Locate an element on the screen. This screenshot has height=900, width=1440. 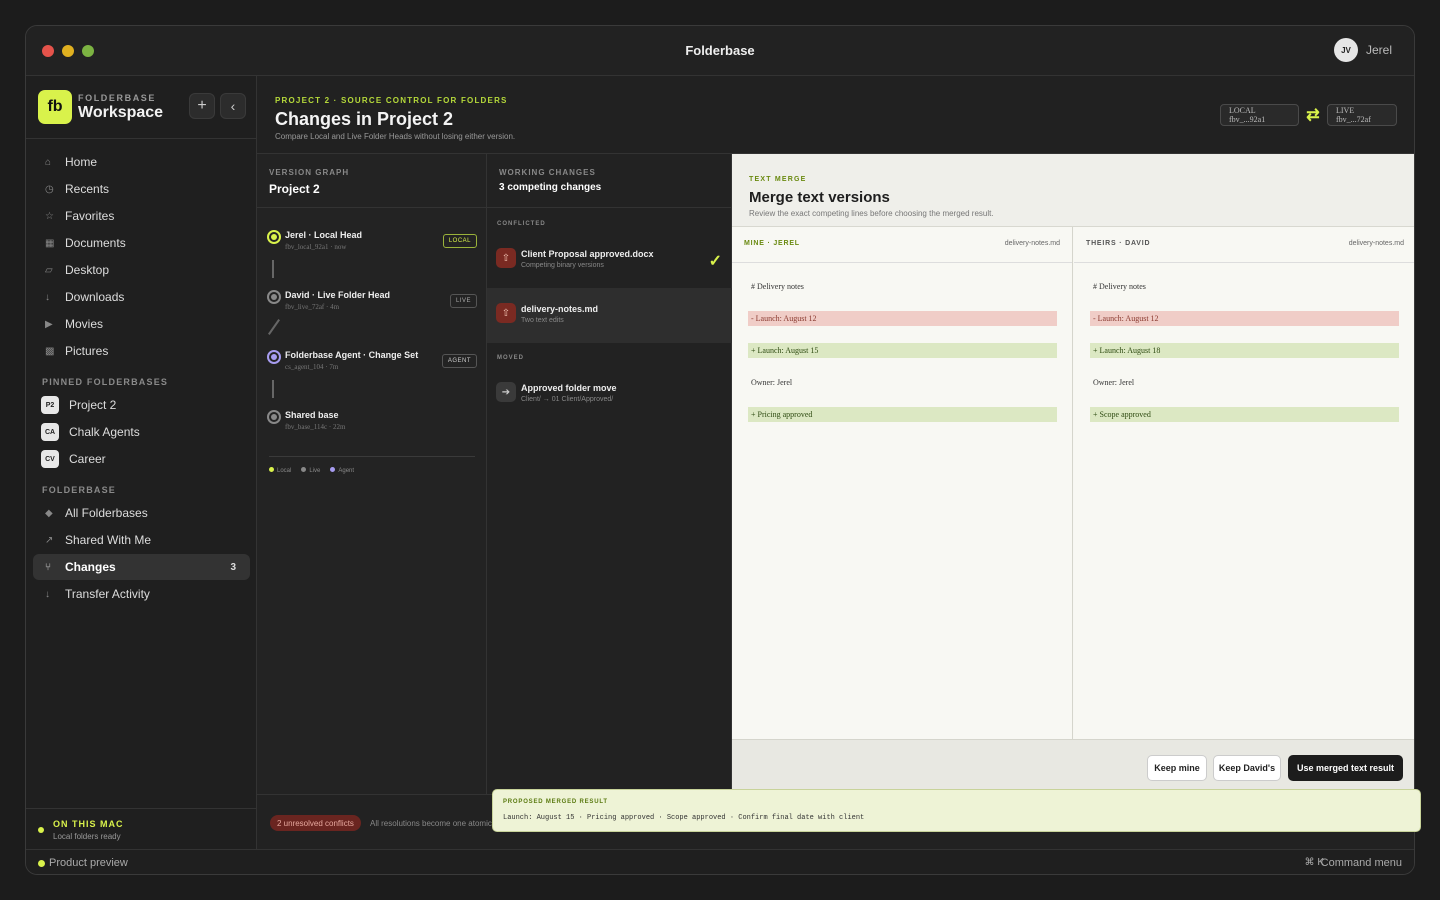
working-changes-title: 3 competing changes is located at coordinates (550, 187).